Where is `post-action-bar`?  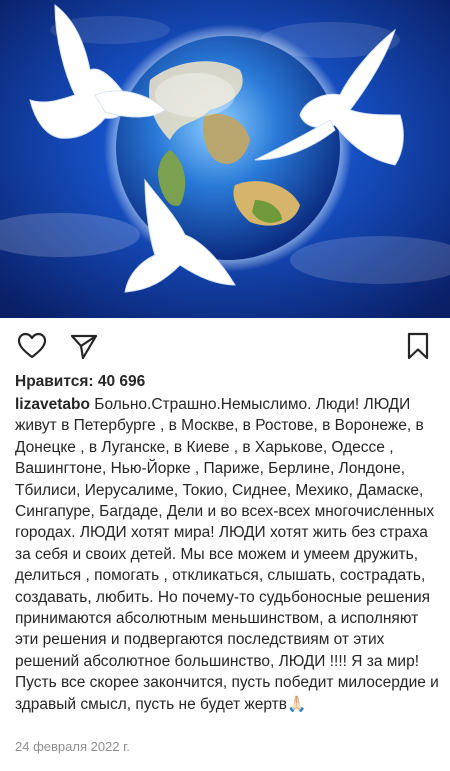
post-action-bar is located at coordinates (225, 346).